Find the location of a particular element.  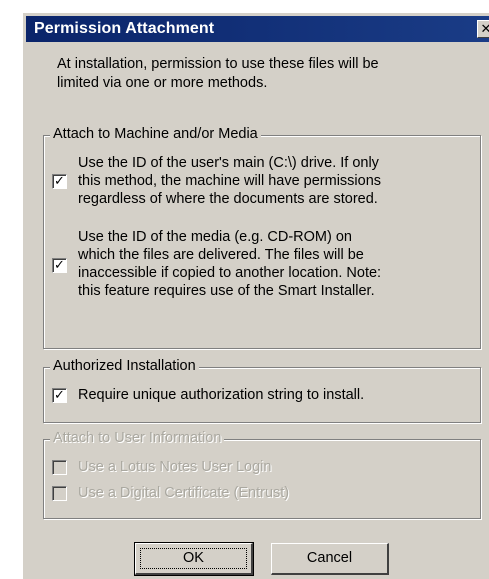

close-button: ✕ is located at coordinates (483, 29).